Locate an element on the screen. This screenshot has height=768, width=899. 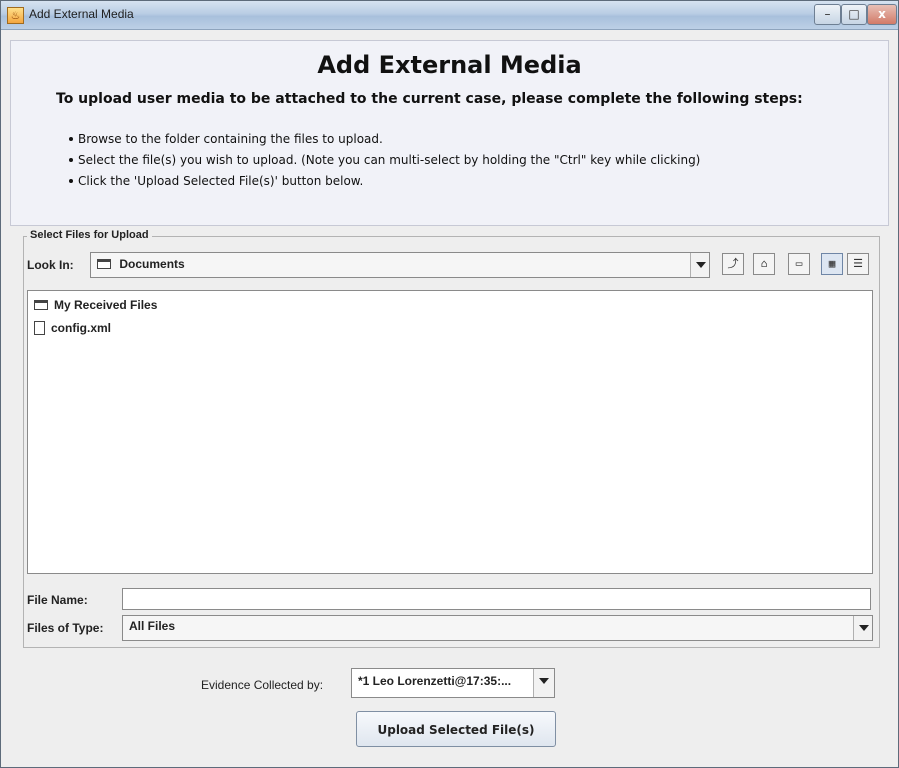
close-button: x is located at coordinates (882, 14).